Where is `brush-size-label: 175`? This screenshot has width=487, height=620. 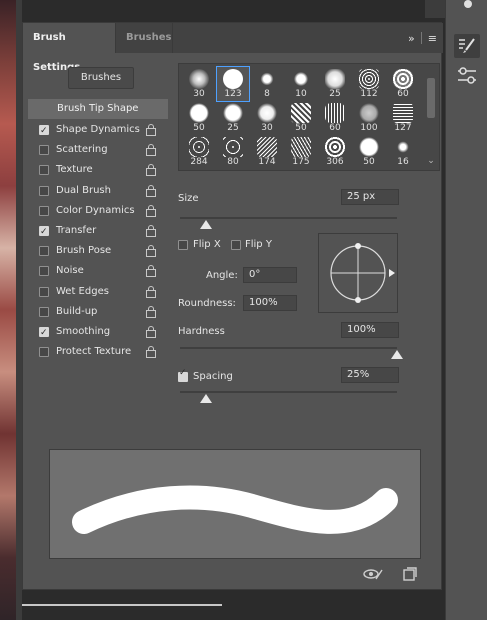
brush-size-label: 175 is located at coordinates (301, 162).